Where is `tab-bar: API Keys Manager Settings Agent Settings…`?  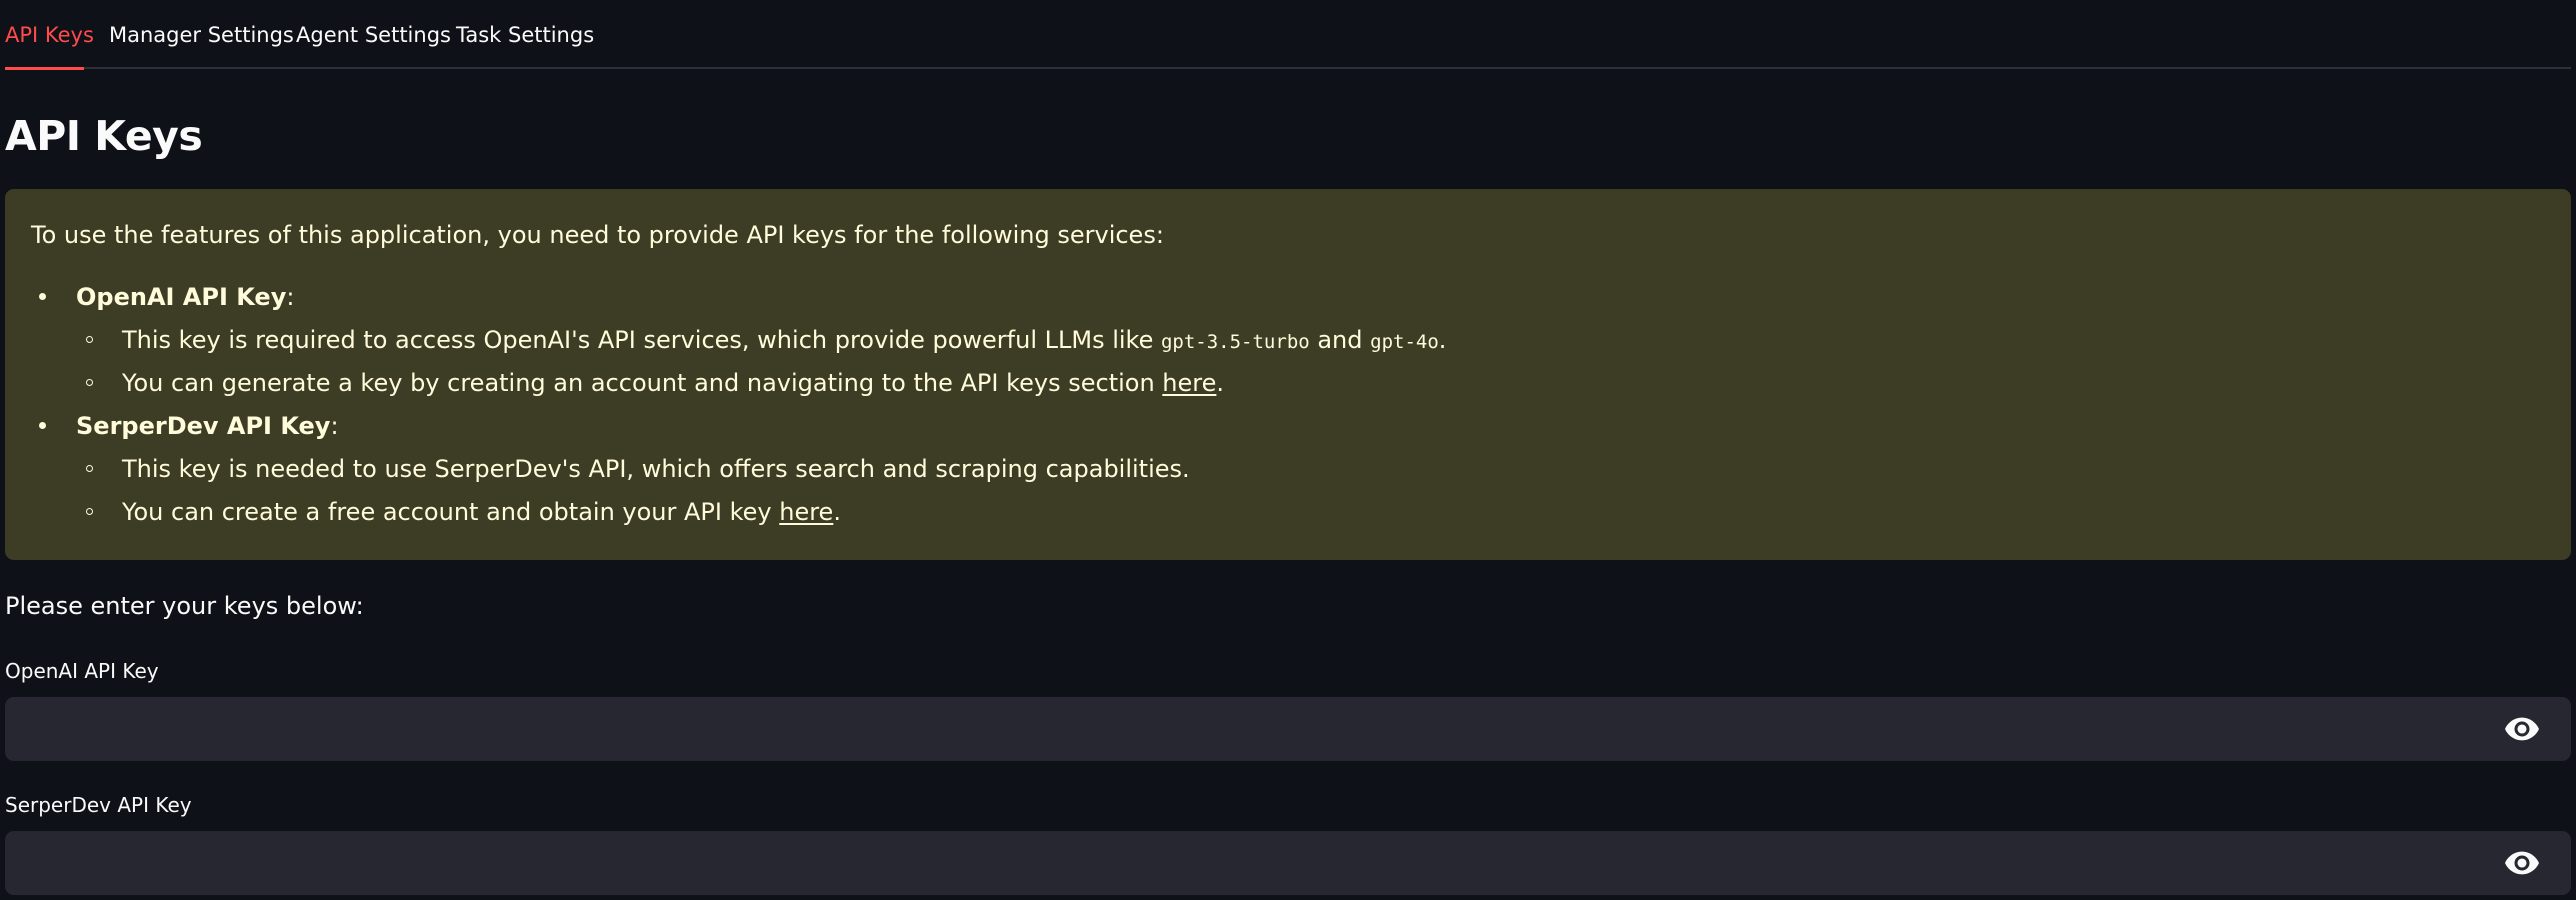 tab-bar: API Keys Manager Settings Agent Settings… is located at coordinates (1288, 35).